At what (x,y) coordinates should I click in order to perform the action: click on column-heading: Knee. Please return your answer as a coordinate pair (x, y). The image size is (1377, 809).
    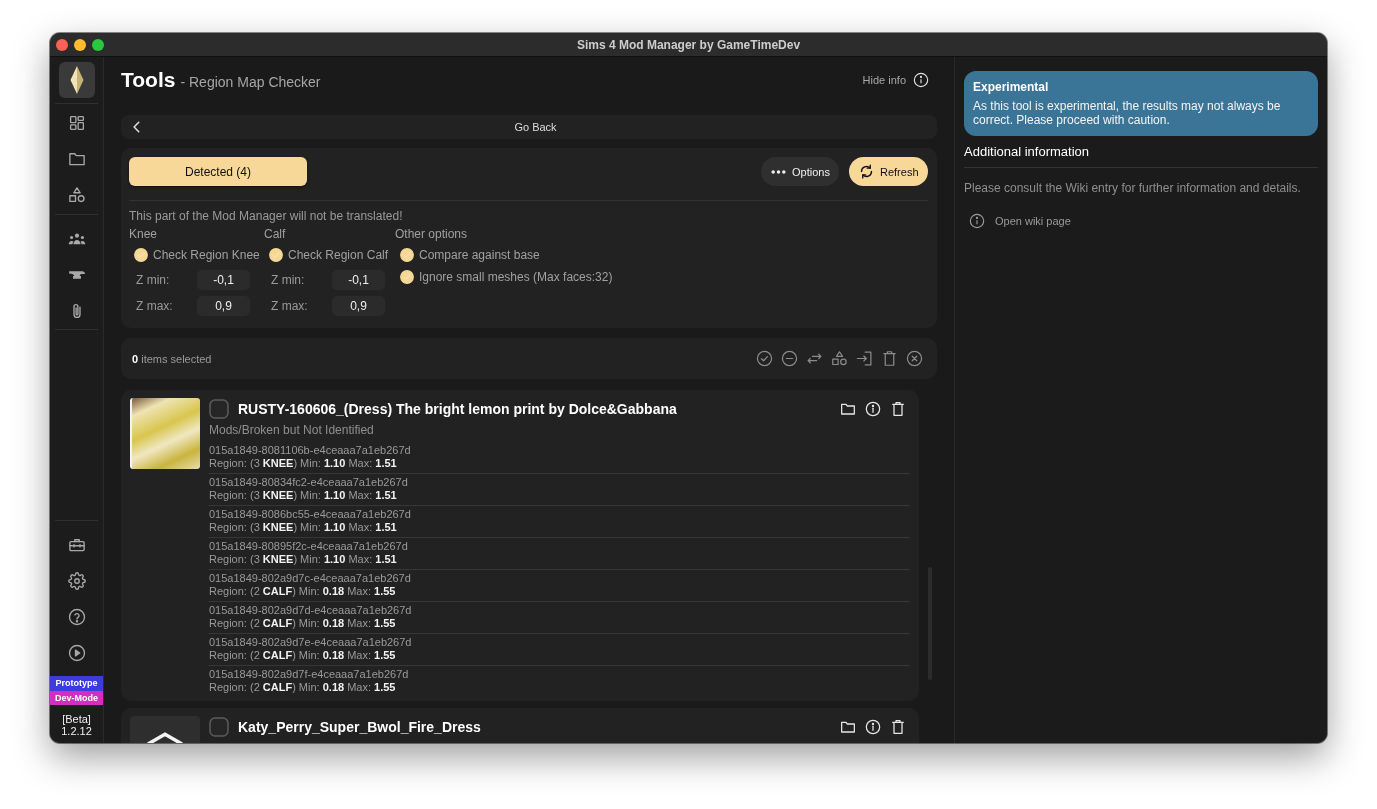
    Looking at the image, I should click on (144, 234).